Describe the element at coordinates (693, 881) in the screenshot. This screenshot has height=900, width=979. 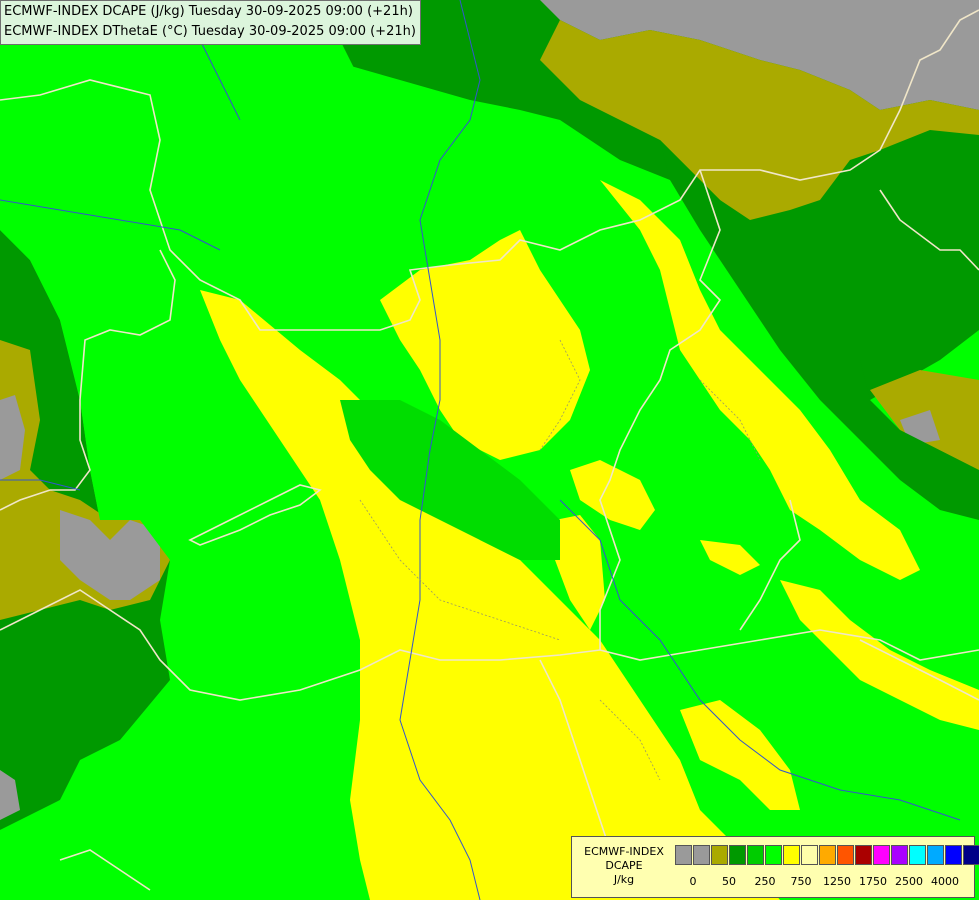
I see `legend-tick-label: 0` at that location.